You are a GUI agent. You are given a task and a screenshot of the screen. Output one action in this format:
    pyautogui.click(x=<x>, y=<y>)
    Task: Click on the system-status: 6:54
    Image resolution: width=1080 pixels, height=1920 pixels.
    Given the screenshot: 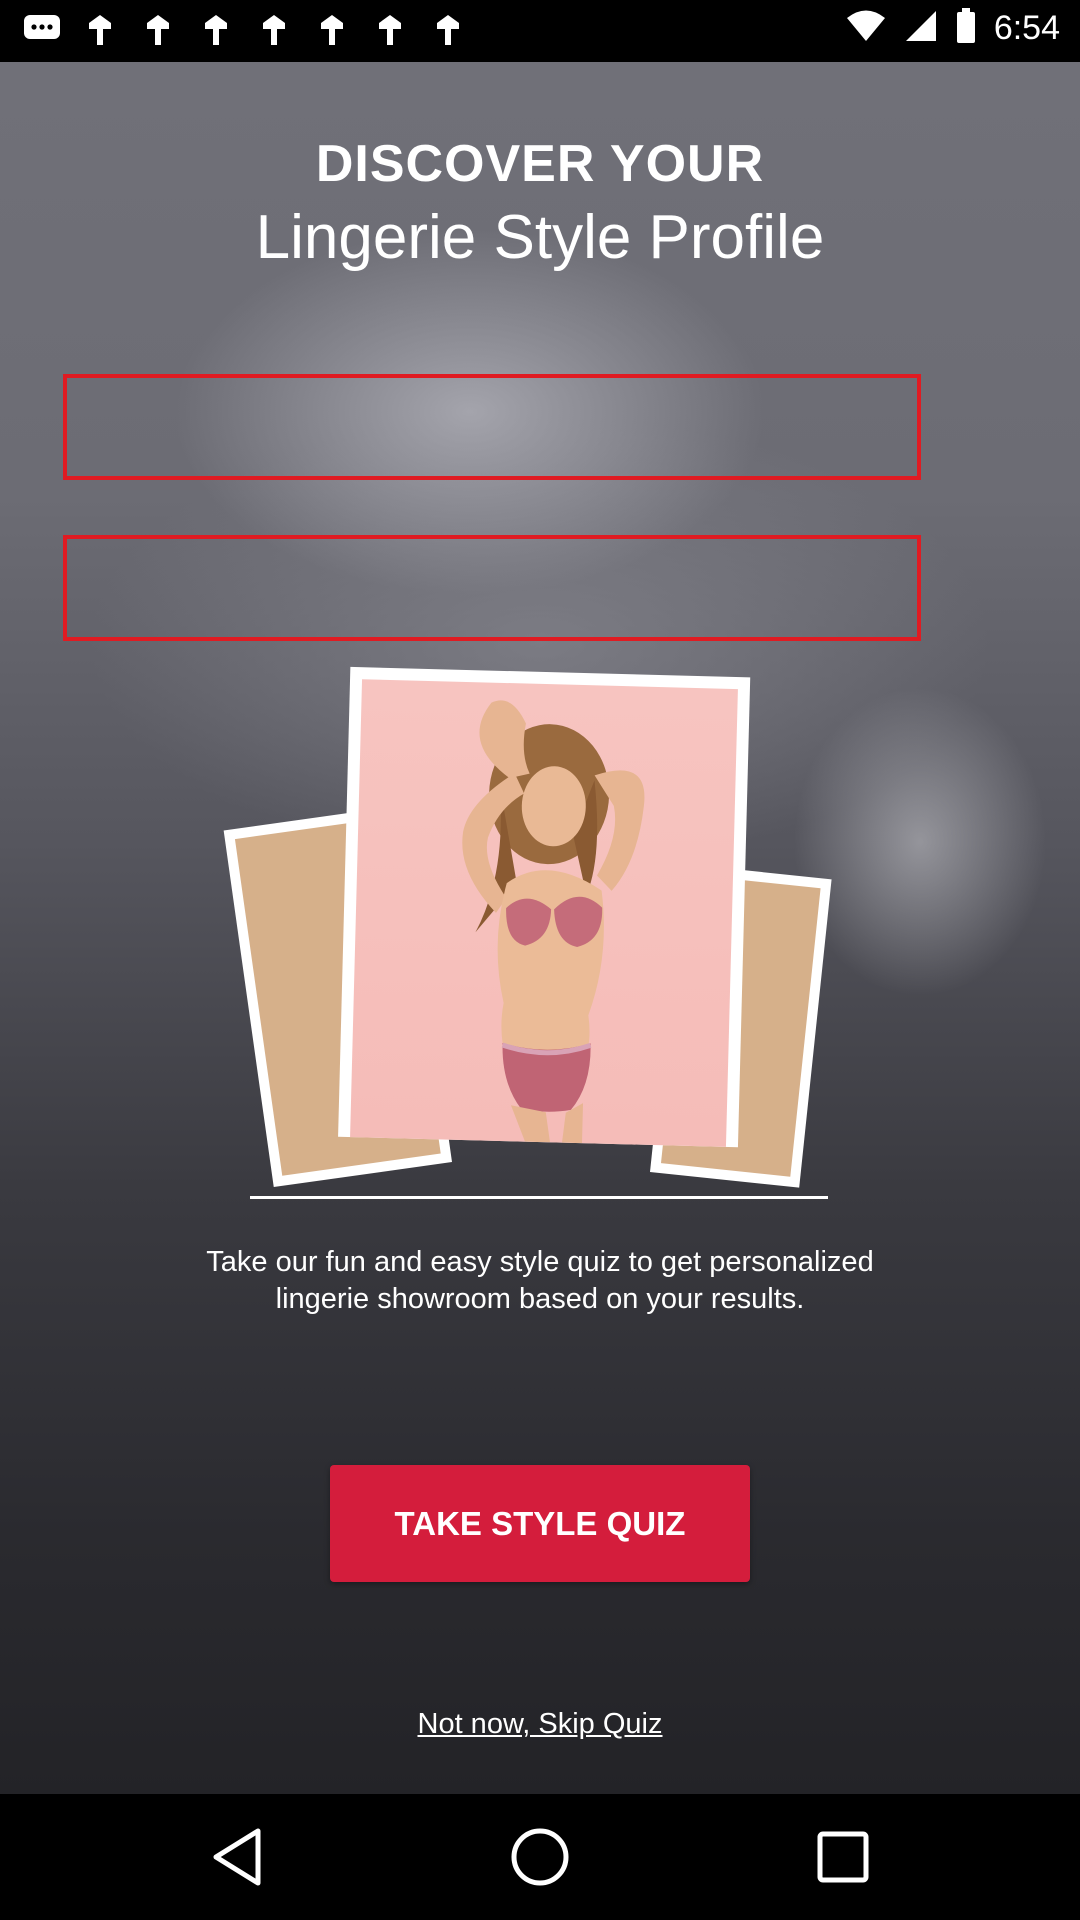 What is the action you would take?
    pyautogui.click(x=953, y=28)
    